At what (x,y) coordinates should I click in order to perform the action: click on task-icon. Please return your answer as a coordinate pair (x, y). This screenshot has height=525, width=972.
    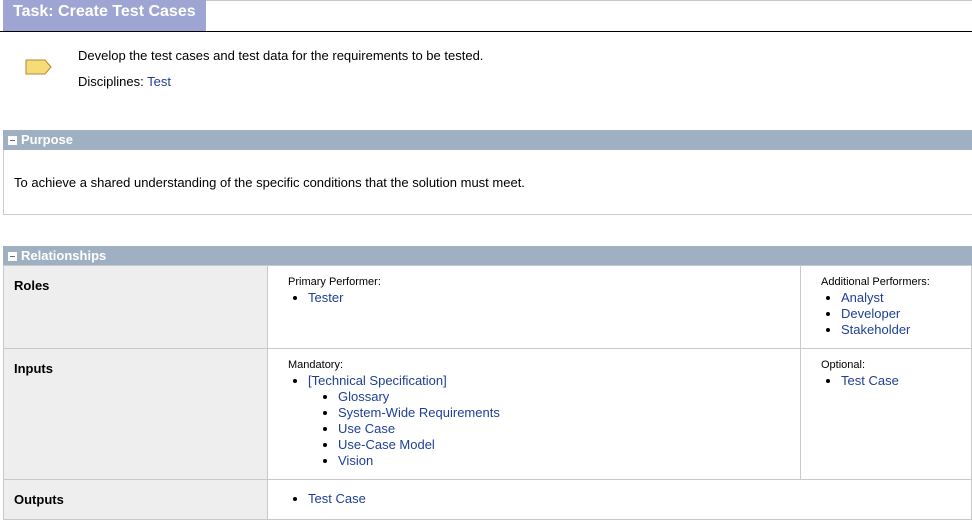
    Looking at the image, I should click on (38, 67).